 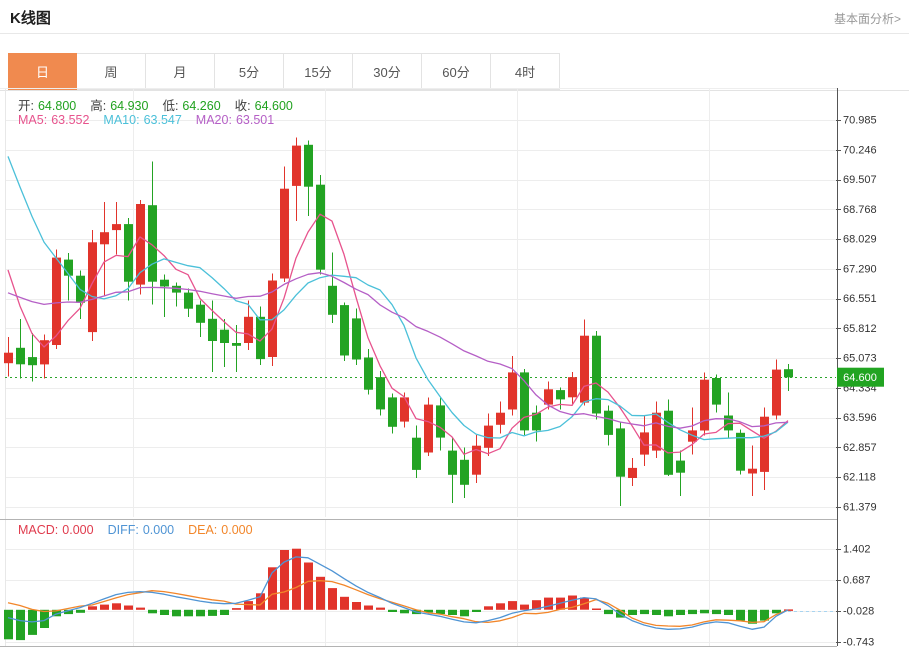 I want to click on svg-text: 70.246, so click(x=860, y=150).